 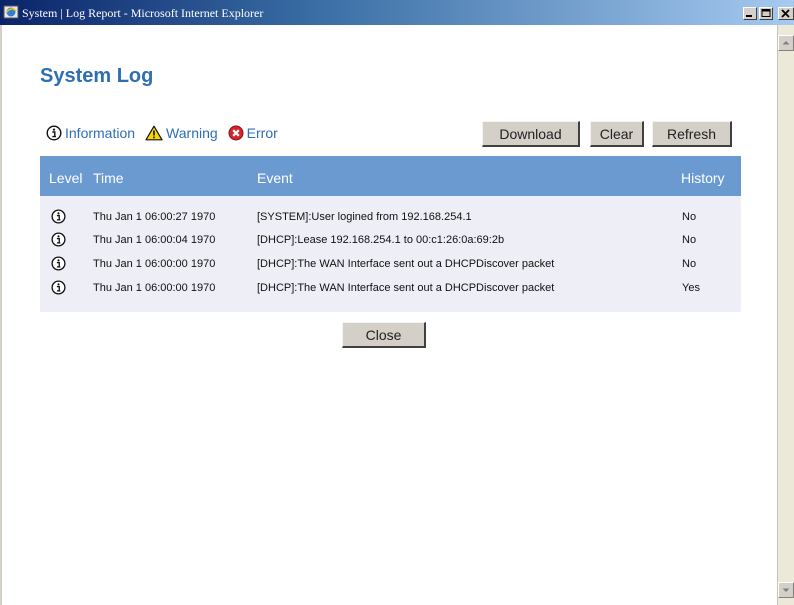 I want to click on legend-information: Information, so click(x=90, y=133).